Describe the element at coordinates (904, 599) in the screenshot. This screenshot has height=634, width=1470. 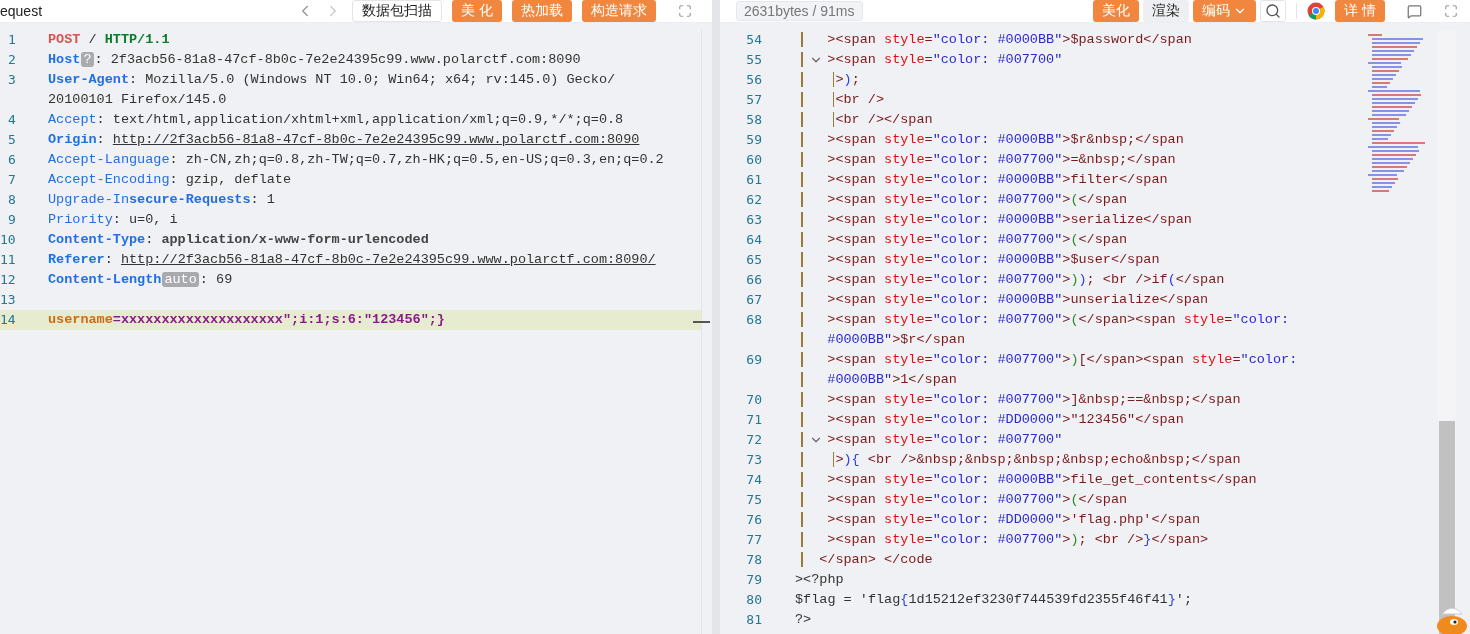
I see `code-token: {` at that location.